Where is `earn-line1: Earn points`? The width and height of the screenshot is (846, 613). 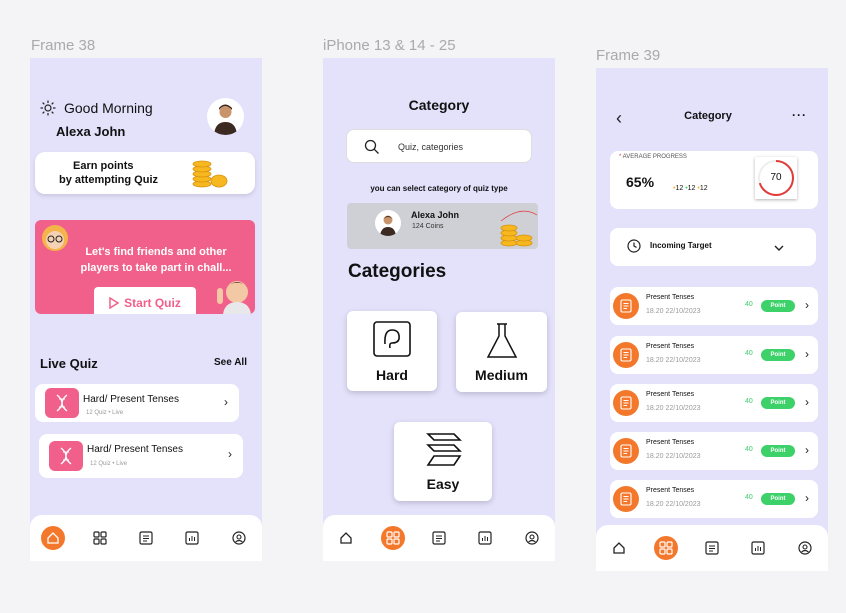 earn-line1: Earn points is located at coordinates (103, 166).